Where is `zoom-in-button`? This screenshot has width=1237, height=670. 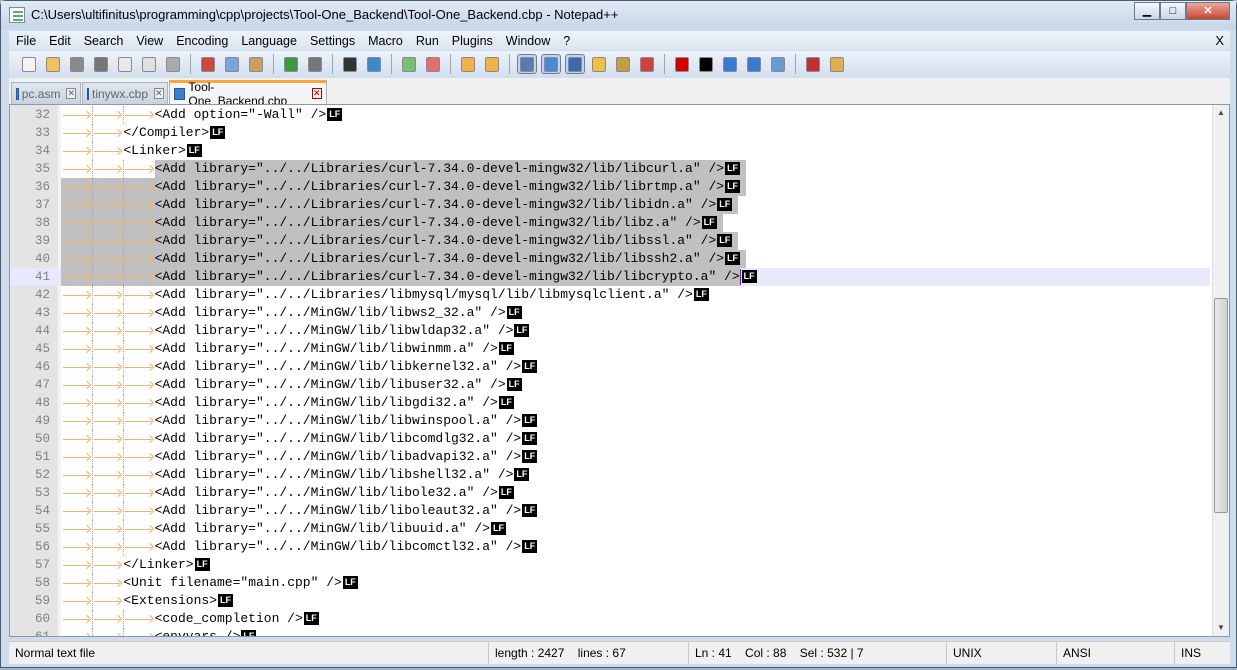 zoom-in-button is located at coordinates (409, 64).